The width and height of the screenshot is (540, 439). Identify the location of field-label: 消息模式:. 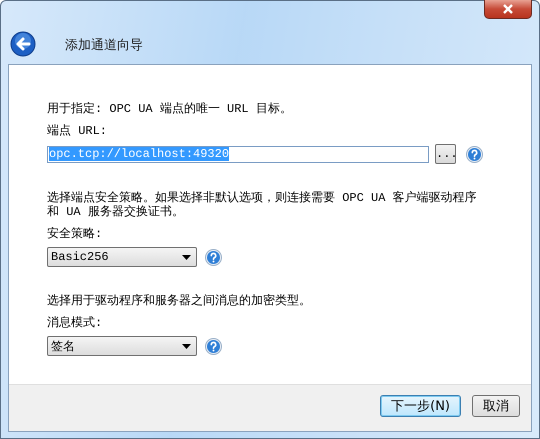
(74, 323).